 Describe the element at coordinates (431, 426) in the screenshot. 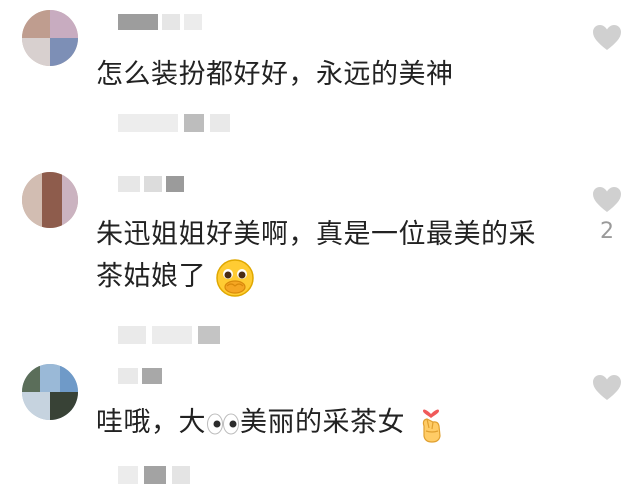

I see `finger-heart-emoji-icon` at that location.